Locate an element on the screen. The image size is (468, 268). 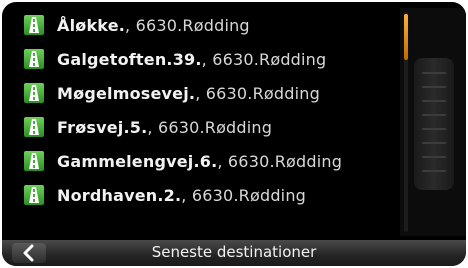
destination-text: Gammelengvej.6., 6630.Rødding is located at coordinates (200, 161).